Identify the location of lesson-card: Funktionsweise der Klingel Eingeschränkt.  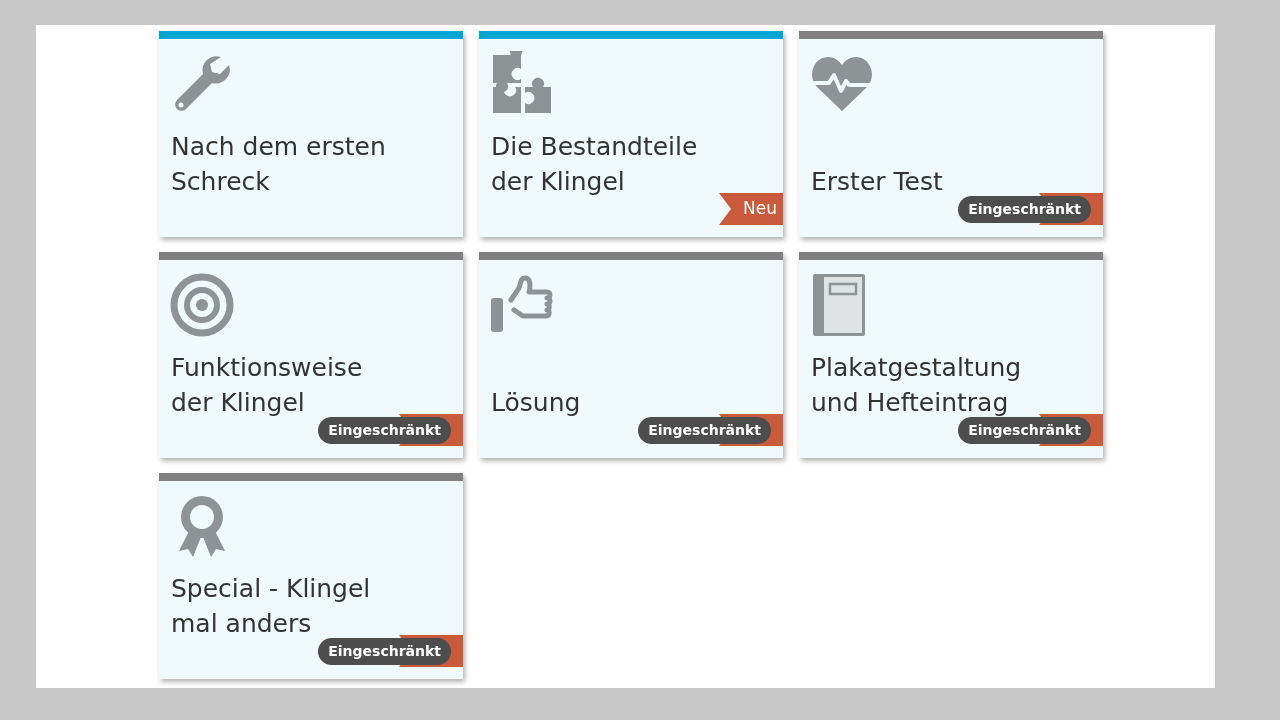
(311, 355).